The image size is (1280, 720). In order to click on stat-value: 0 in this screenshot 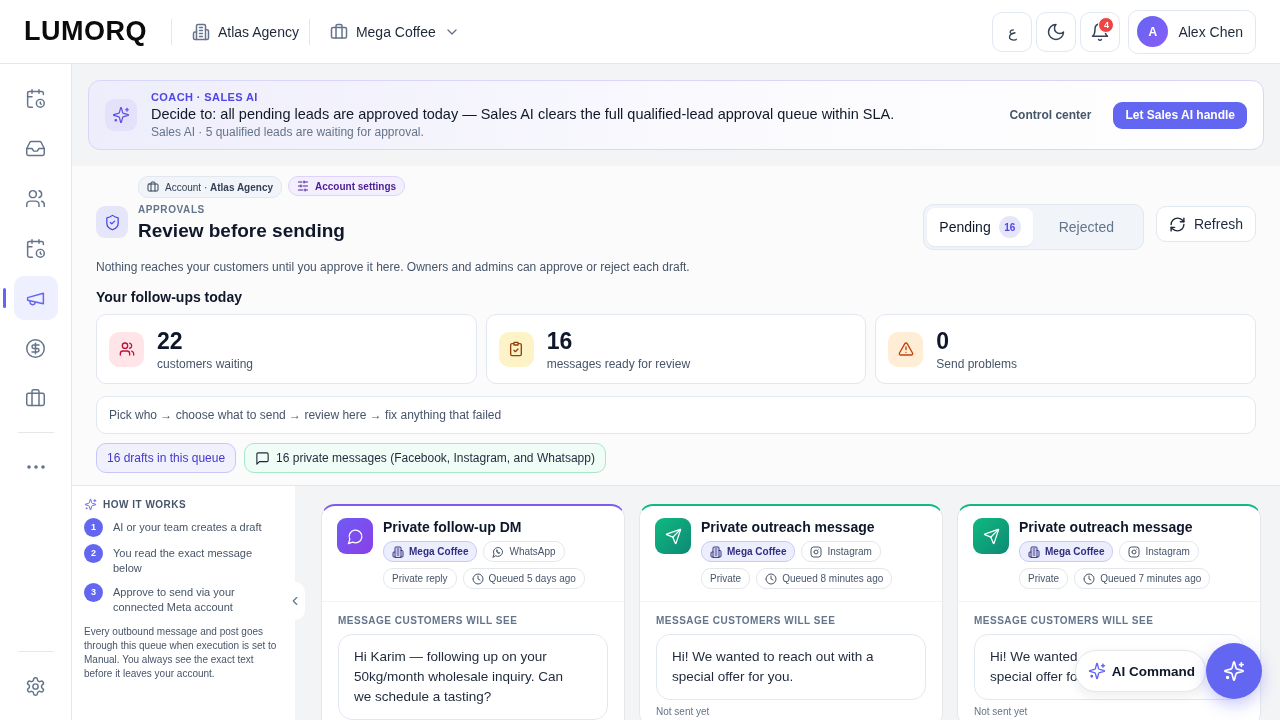, I will do `click(943, 341)`.